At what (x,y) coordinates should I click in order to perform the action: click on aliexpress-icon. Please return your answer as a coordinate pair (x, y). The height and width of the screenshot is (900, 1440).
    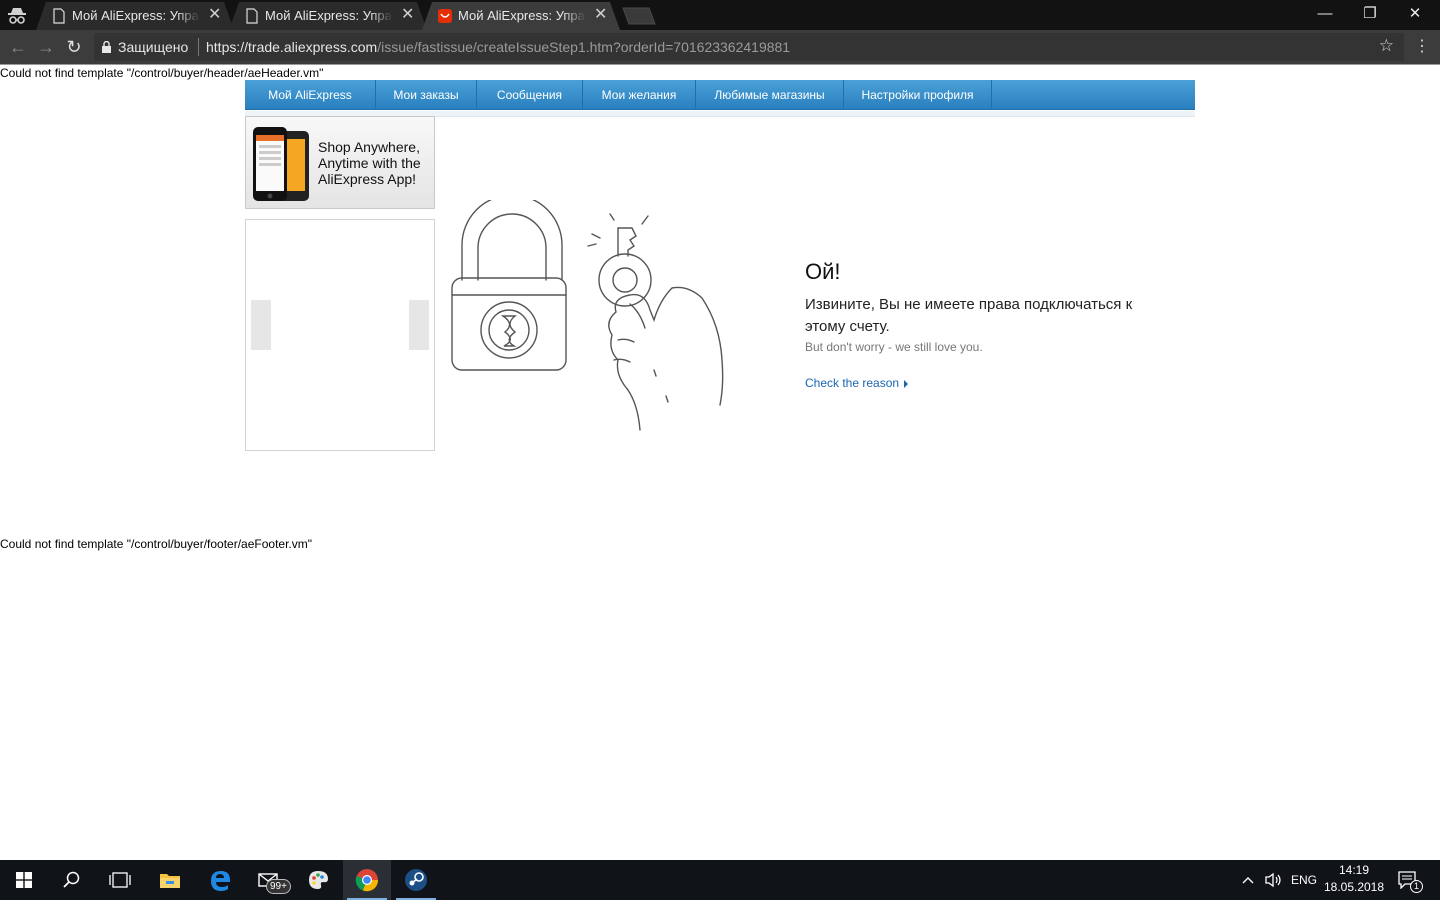
    Looking at the image, I should click on (445, 16).